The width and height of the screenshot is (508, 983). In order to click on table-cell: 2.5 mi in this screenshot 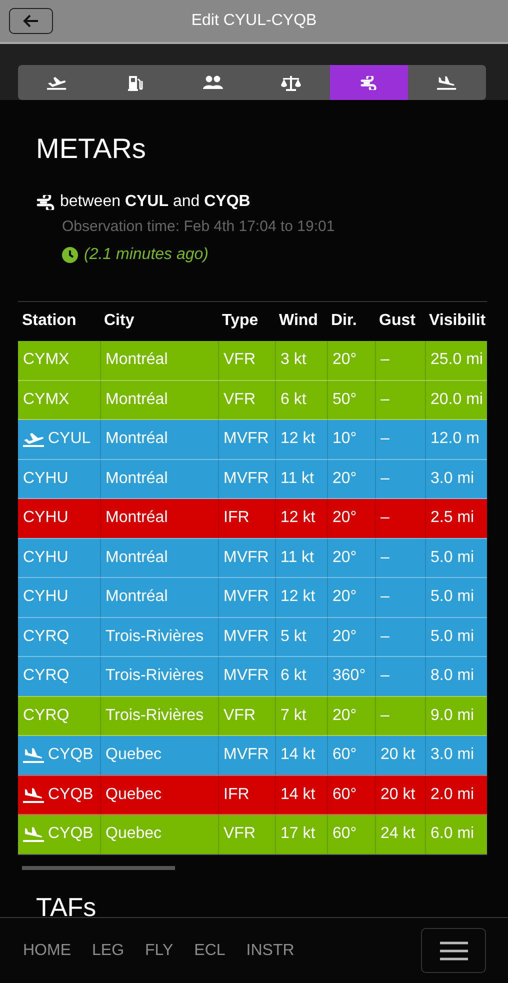, I will do `click(456, 518)`.